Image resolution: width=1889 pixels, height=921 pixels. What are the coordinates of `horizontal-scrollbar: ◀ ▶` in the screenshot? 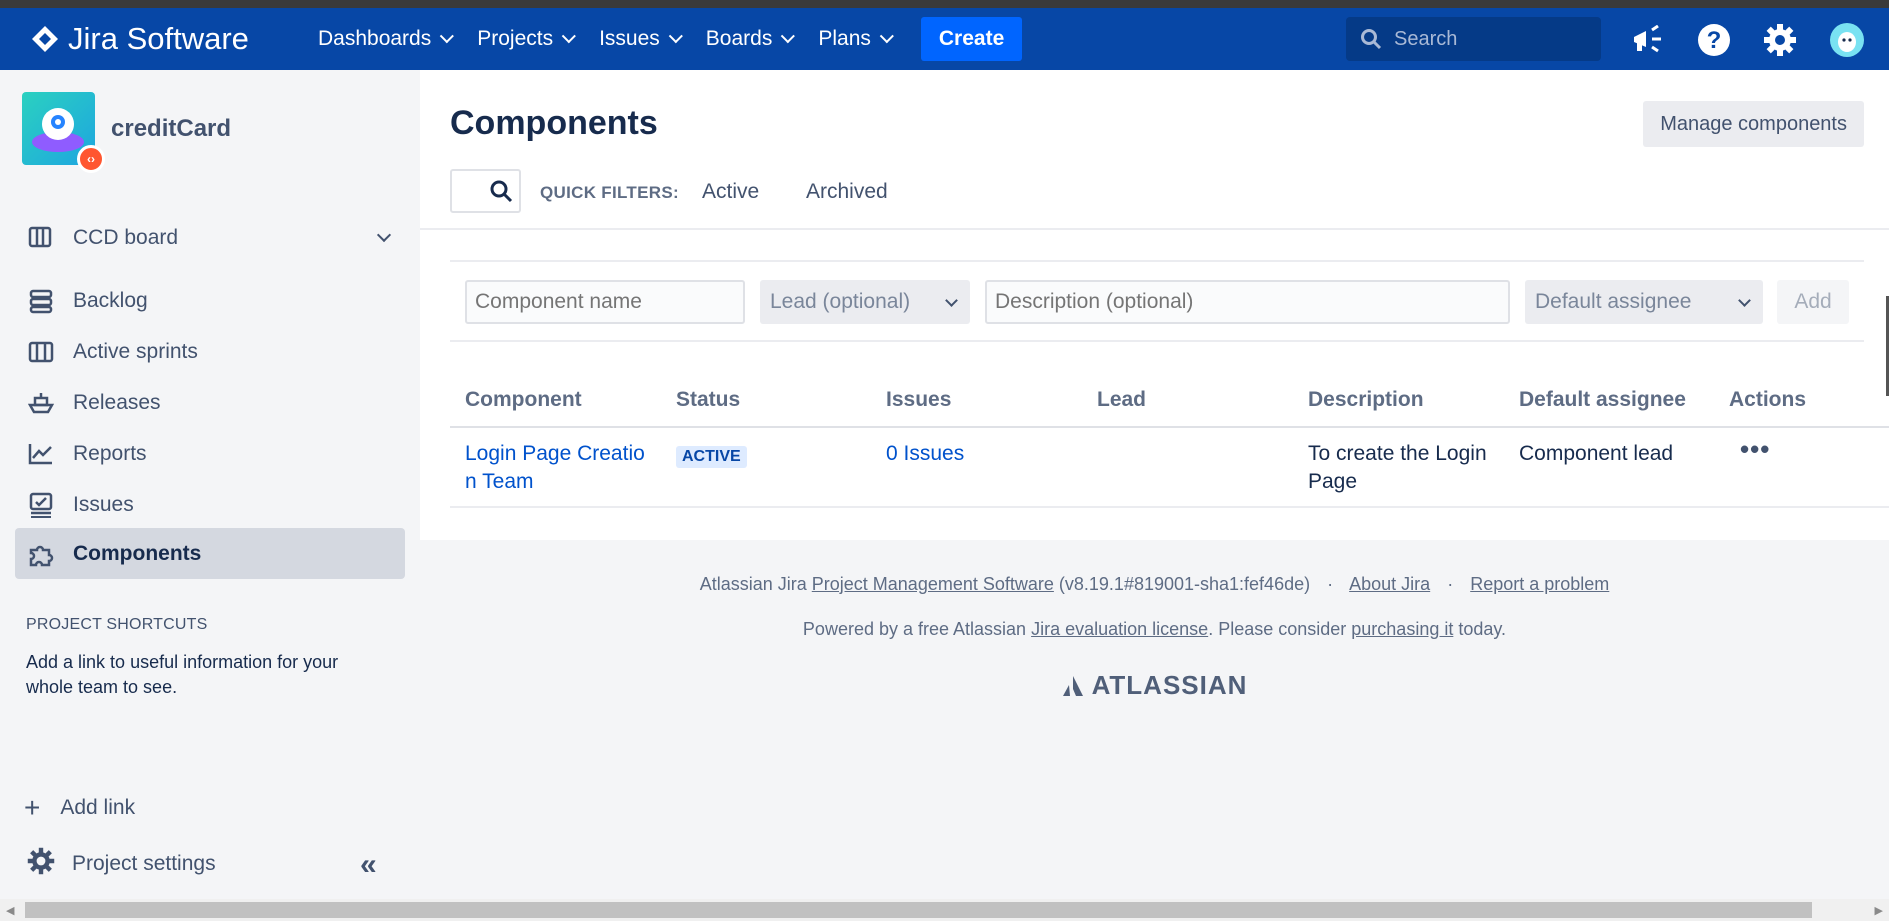 It's located at (944, 910).